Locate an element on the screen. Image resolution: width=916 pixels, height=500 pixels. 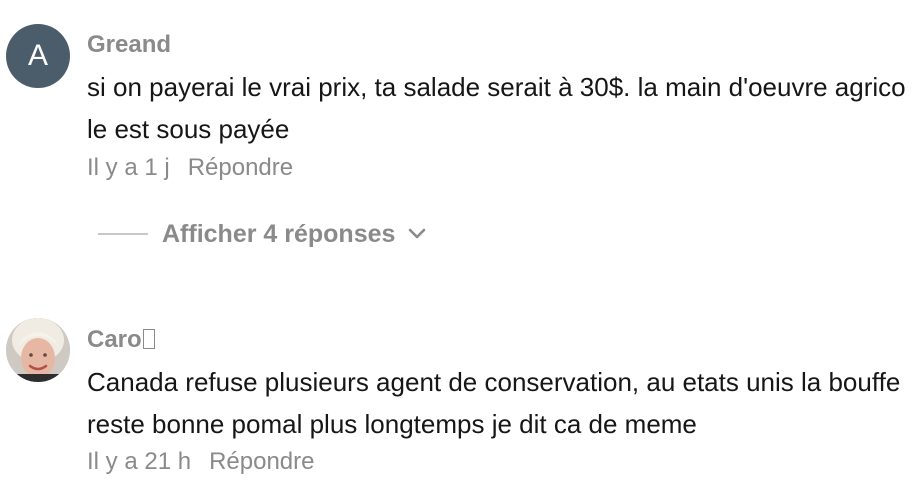
divider-line is located at coordinates (123, 234).